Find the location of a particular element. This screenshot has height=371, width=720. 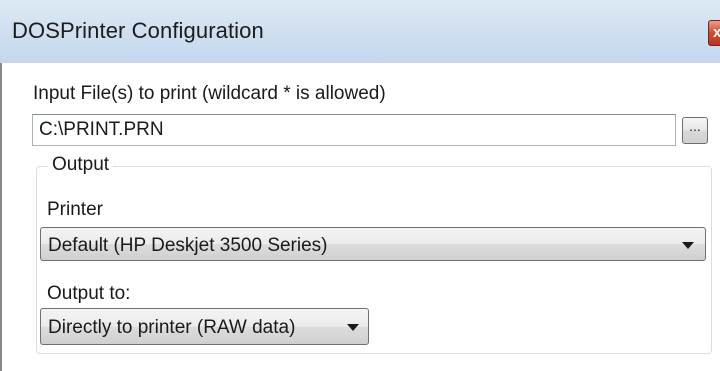

input-files-field is located at coordinates (354, 130).